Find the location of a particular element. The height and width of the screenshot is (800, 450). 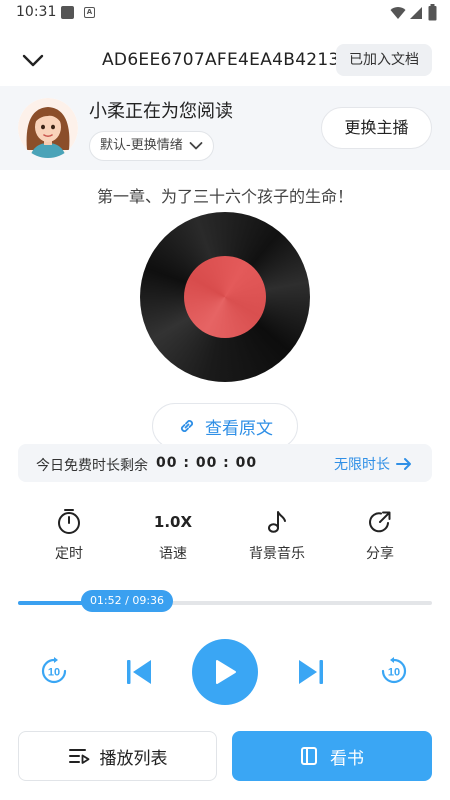

forward-10-icon: 10 is located at coordinates (394, 670).